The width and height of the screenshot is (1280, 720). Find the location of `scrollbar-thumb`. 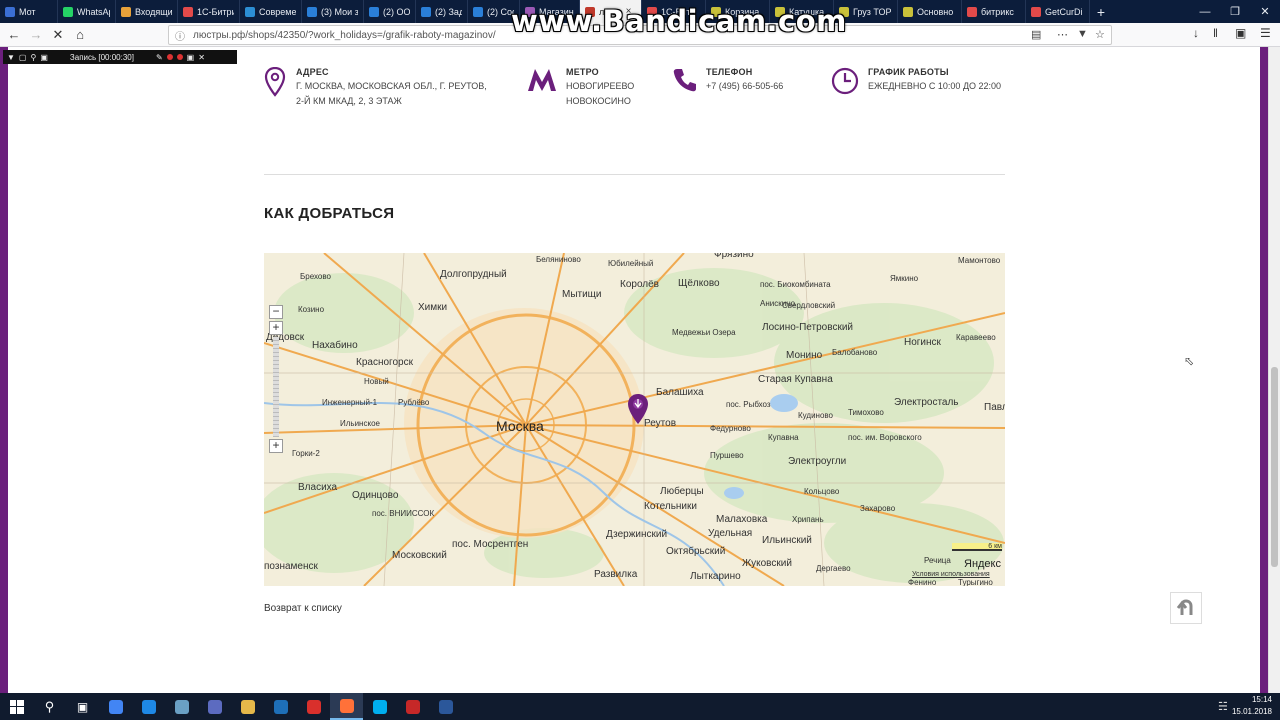

scrollbar-thumb is located at coordinates (1274, 467).